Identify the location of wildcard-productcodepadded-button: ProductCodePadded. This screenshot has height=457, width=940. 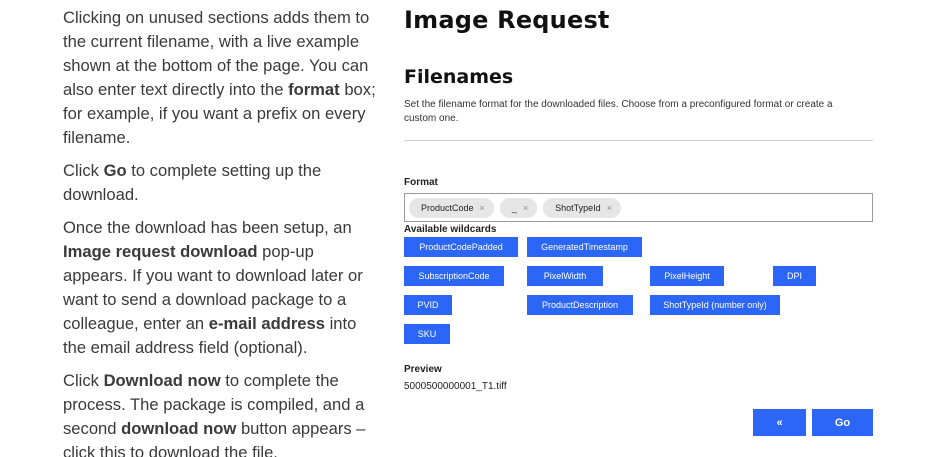
(461, 247).